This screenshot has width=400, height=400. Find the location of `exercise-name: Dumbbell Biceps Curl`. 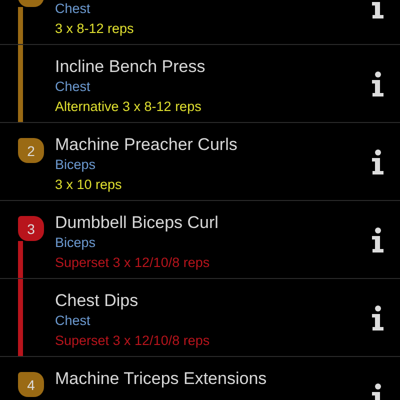

exercise-name: Dumbbell Biceps Curl is located at coordinates (137, 223).